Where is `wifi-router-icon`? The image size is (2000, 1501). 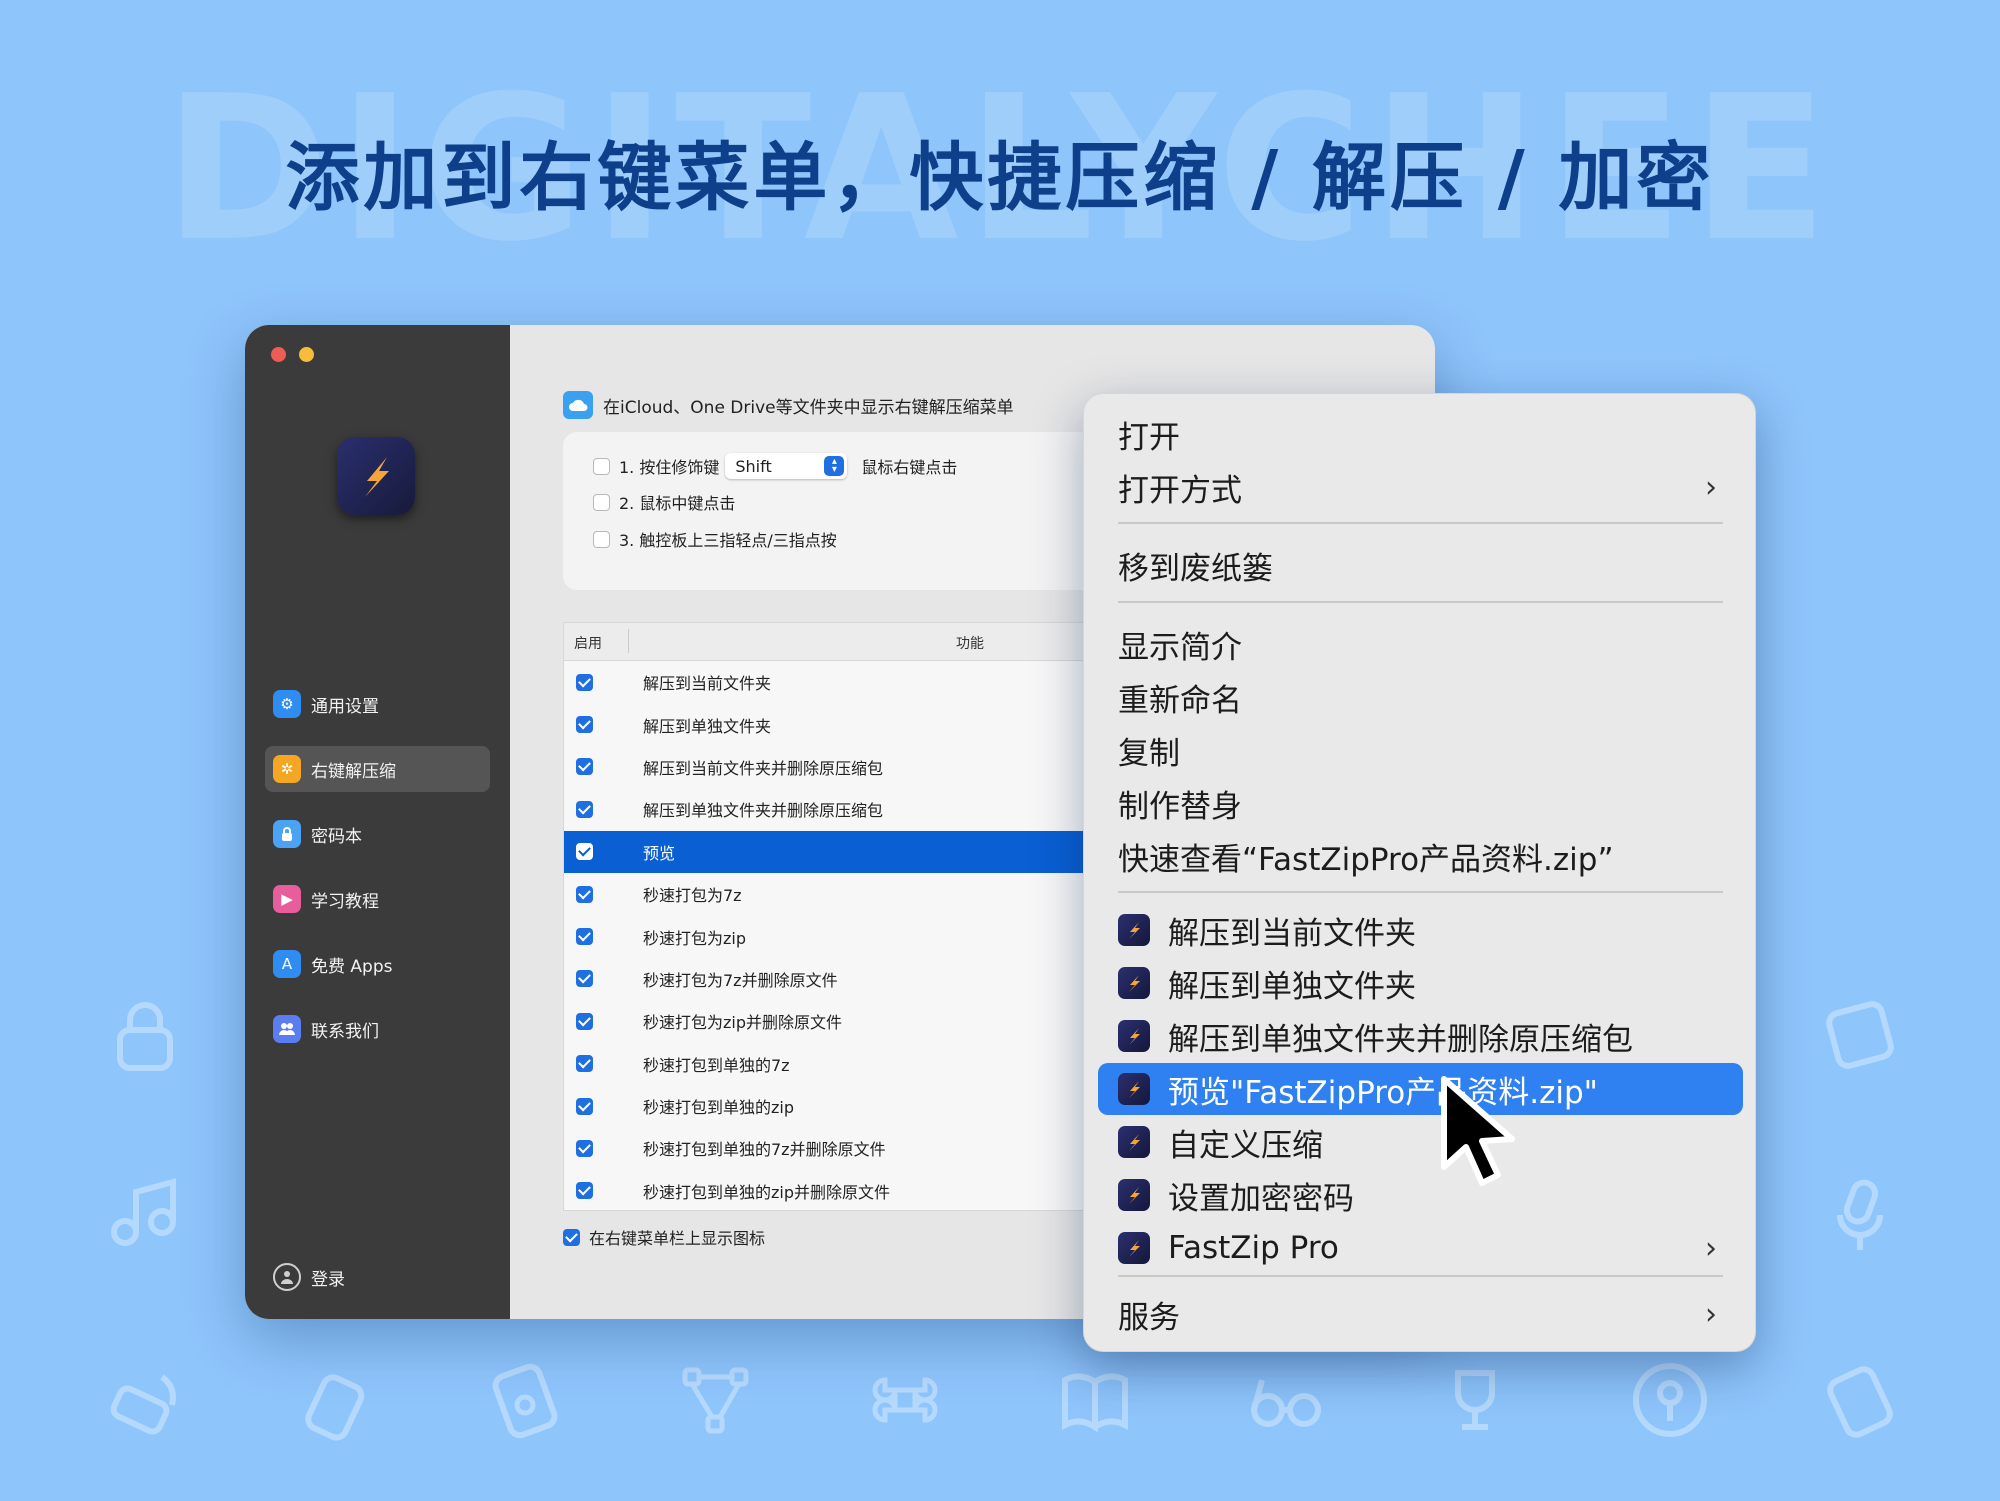 wifi-router-icon is located at coordinates (145, 1400).